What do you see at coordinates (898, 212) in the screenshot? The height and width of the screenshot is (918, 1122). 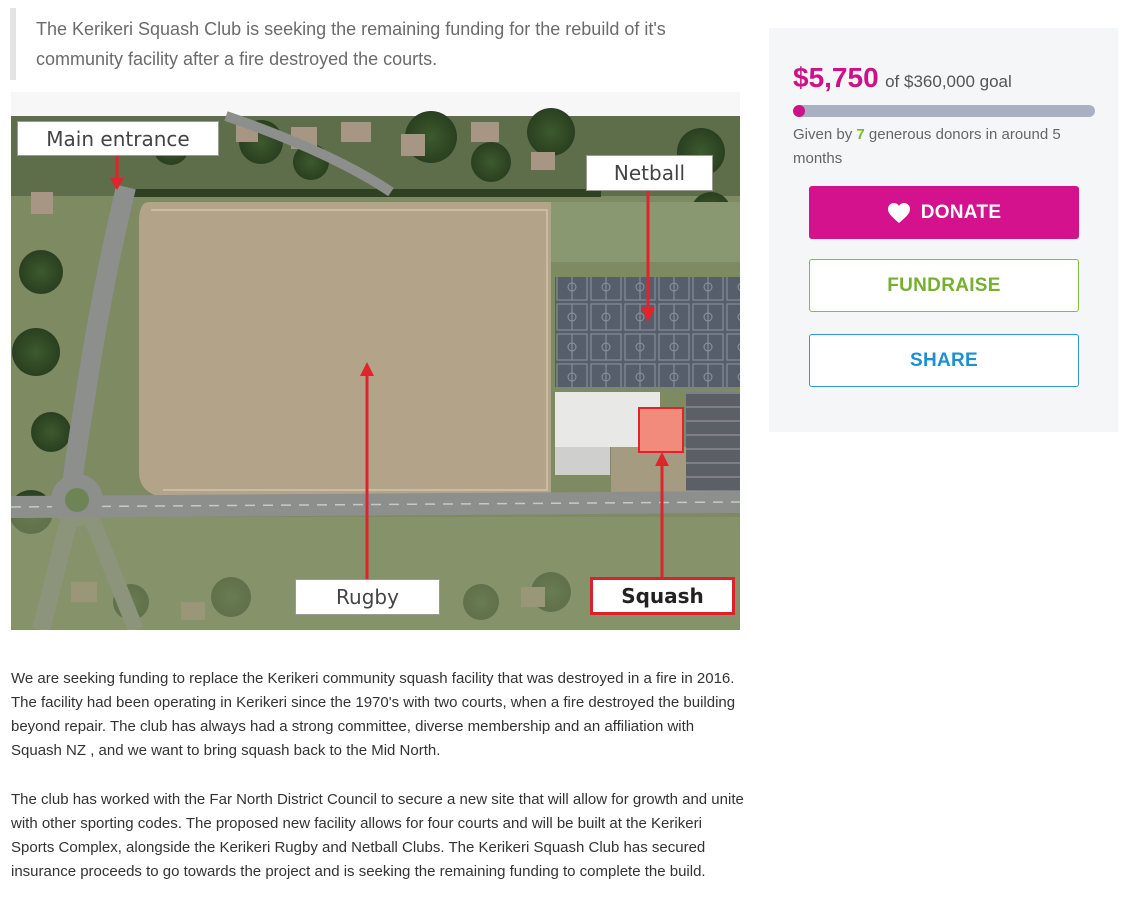 I see `heart-icon` at bounding box center [898, 212].